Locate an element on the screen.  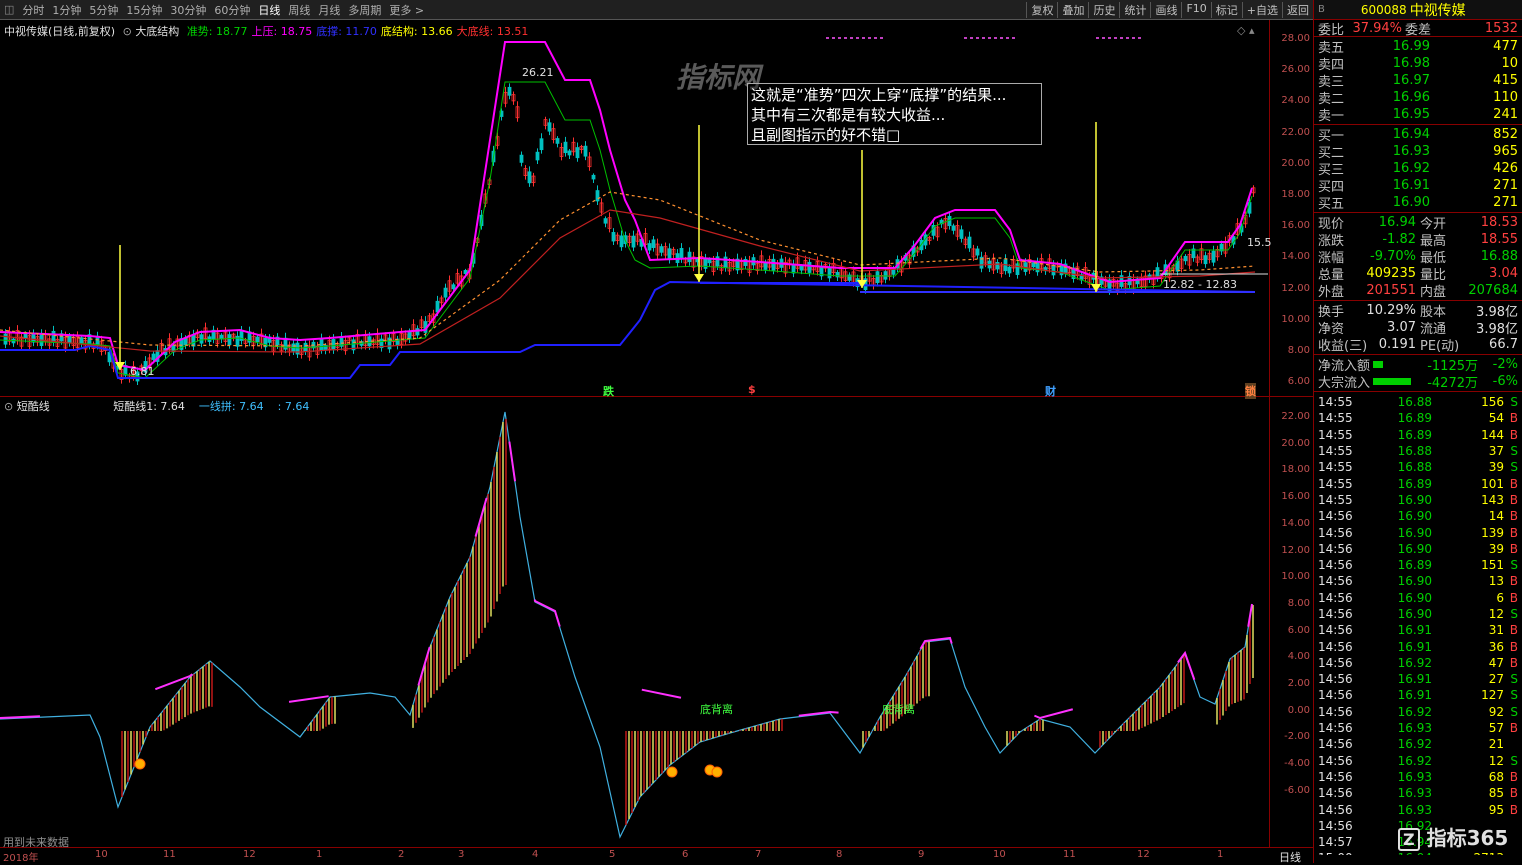
order-book-row: 买五 16.90 271 is located at coordinates (1418, 203).